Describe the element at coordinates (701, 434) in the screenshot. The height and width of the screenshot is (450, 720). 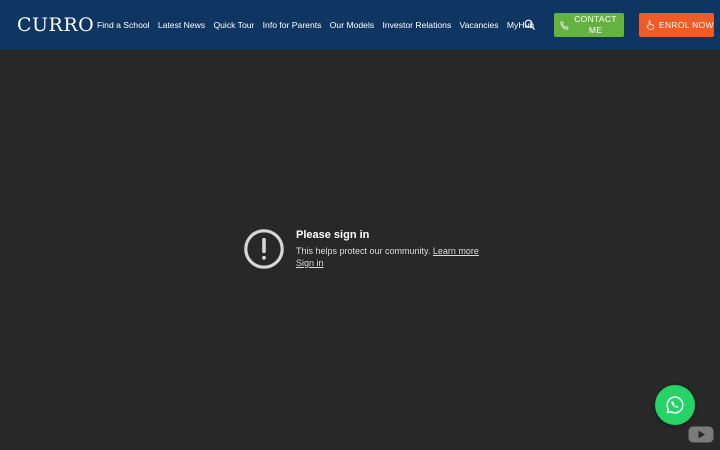
I see `youtube-icon` at that location.